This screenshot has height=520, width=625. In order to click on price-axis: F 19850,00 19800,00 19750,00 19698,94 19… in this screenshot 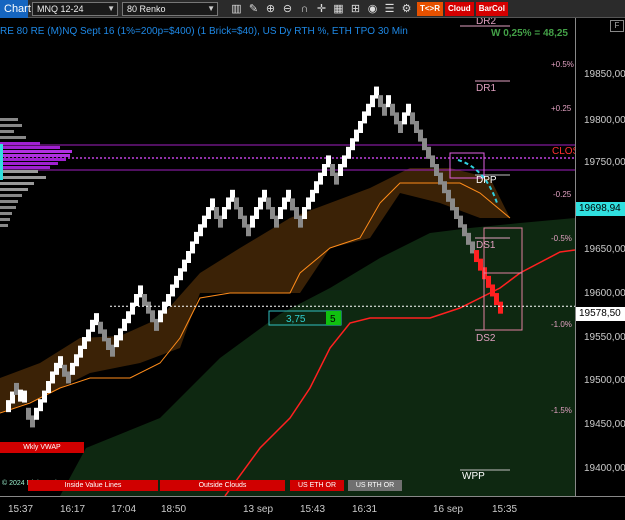, I will do `click(600, 257)`.